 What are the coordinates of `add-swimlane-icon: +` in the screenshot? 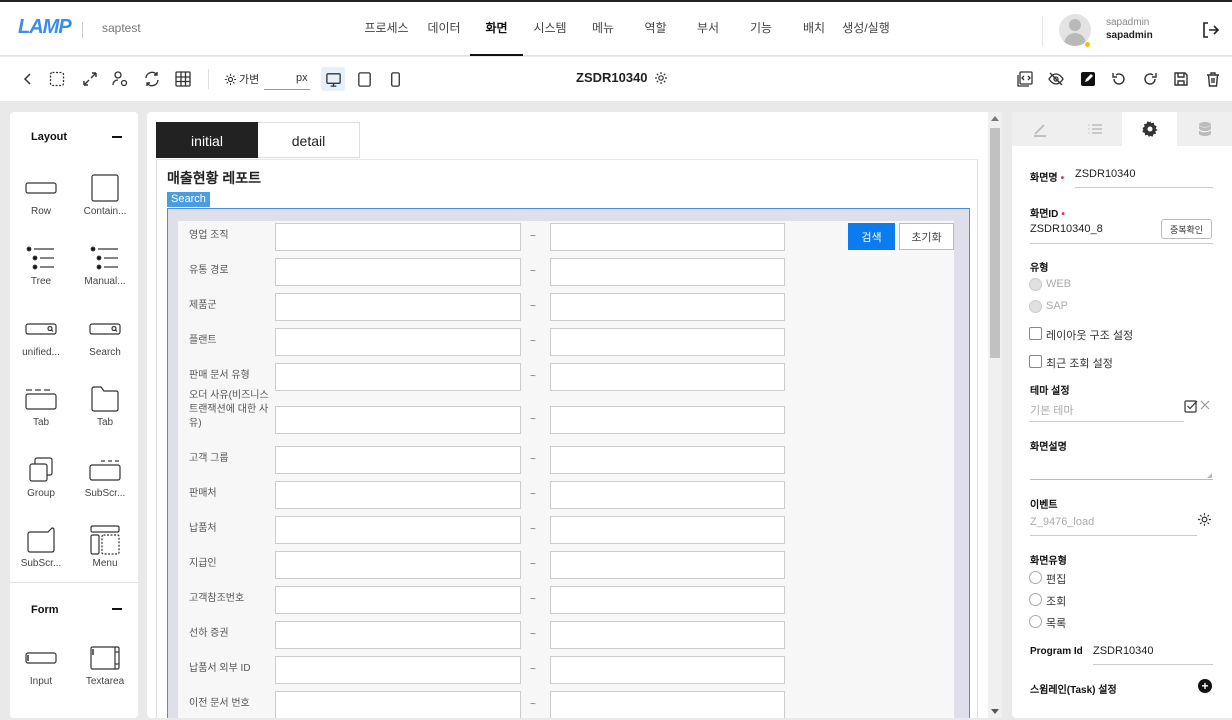 It's located at (1205, 686).